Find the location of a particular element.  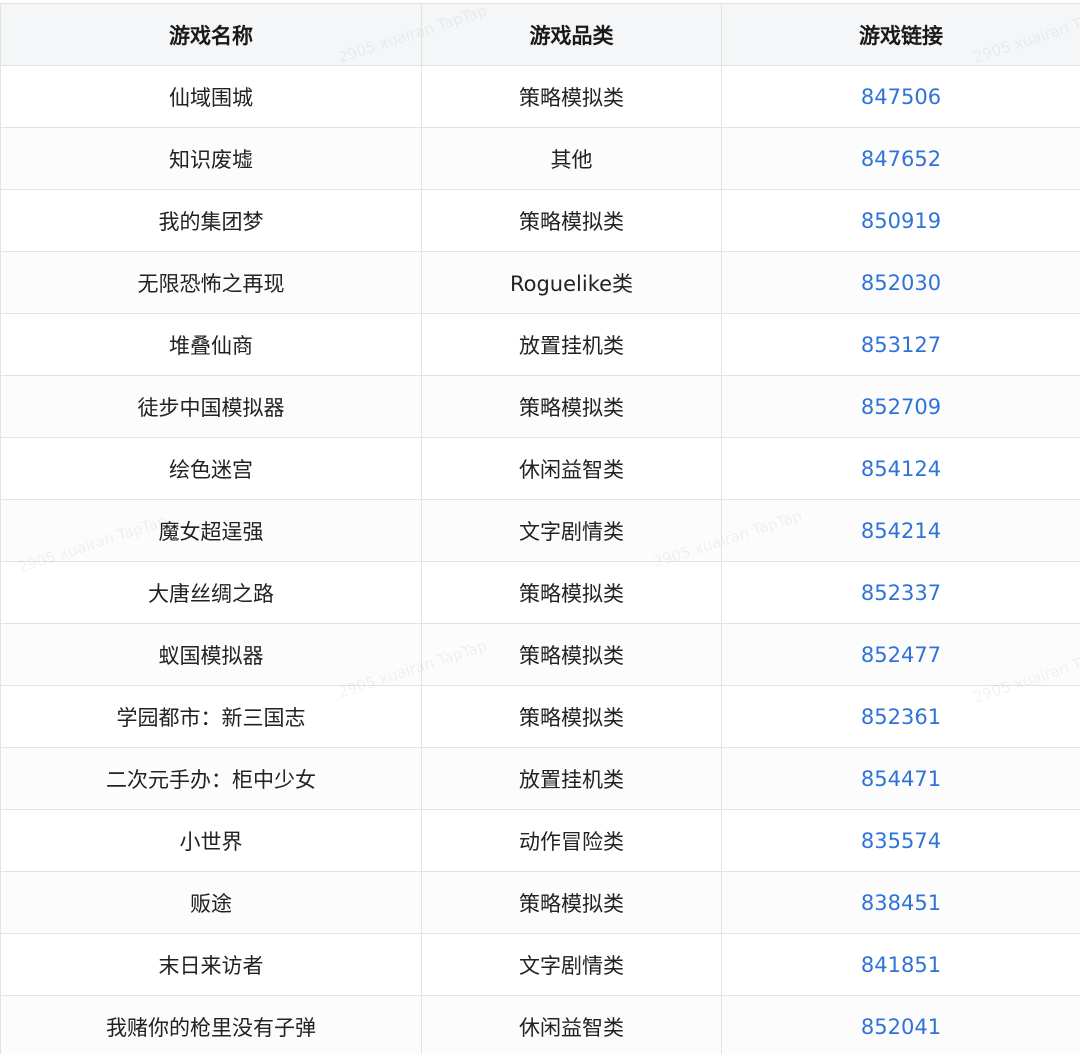

game-link: 847506 is located at coordinates (901, 97).